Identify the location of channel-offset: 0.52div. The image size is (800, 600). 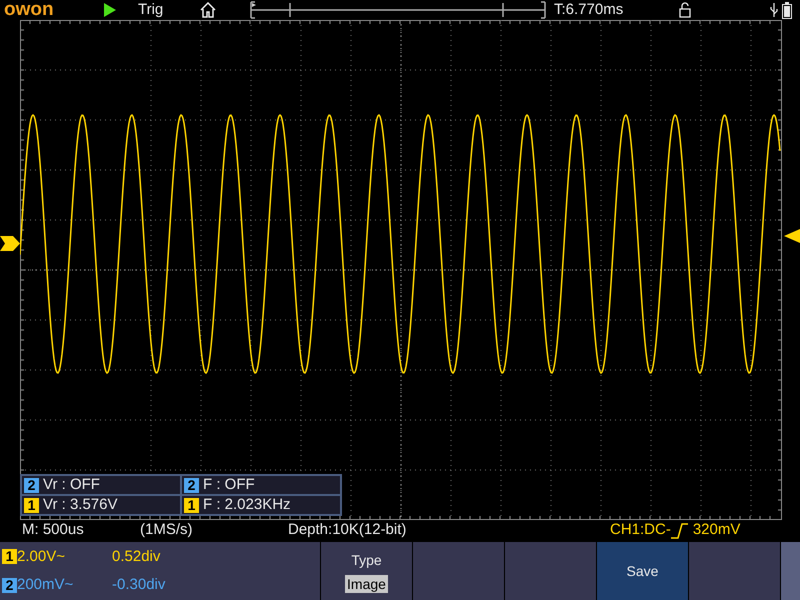
(136, 556).